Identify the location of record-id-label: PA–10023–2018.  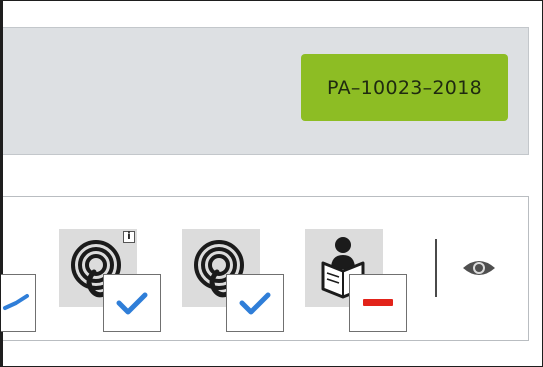
(404, 87).